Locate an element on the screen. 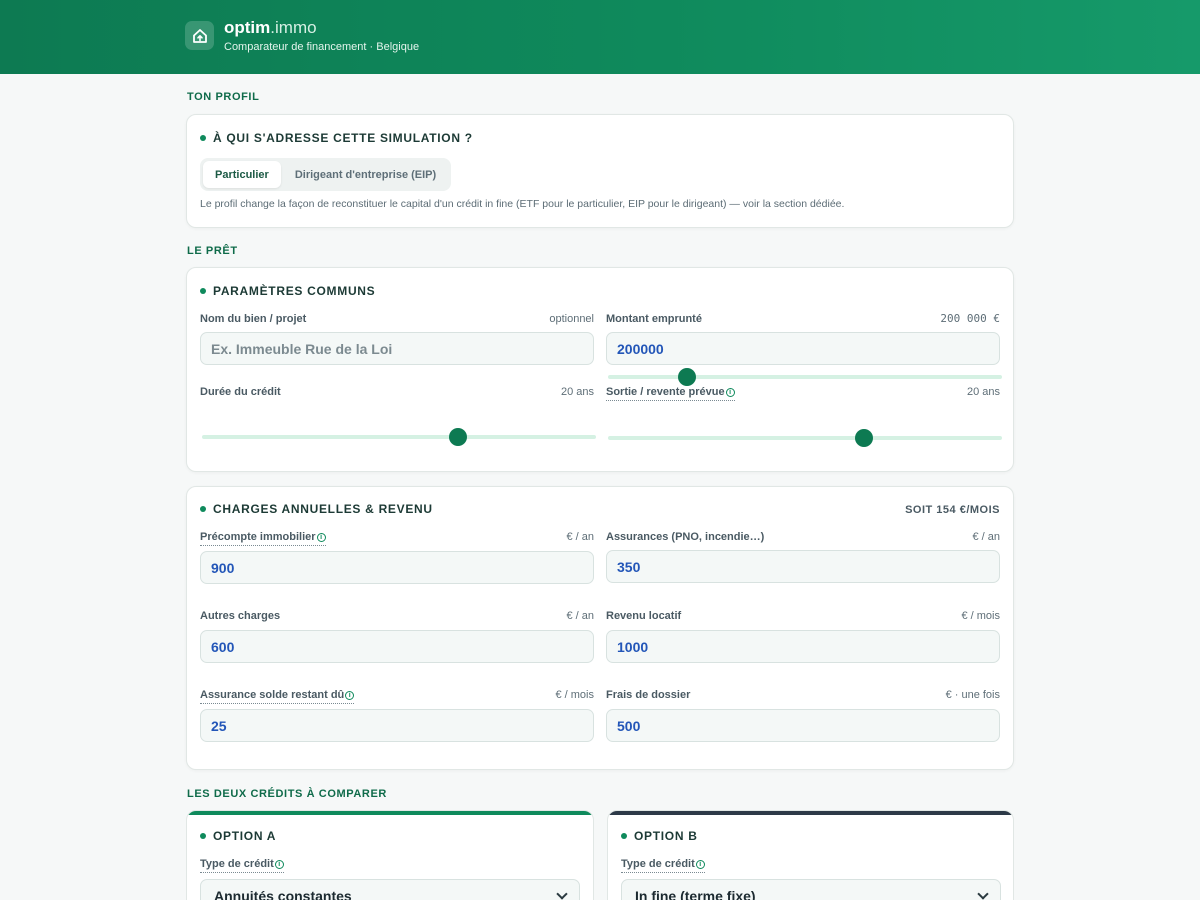 This screenshot has width=1200, height=900. profile-toggle: Particulier Dirigeant d'entreprise (EIP) is located at coordinates (326, 174).